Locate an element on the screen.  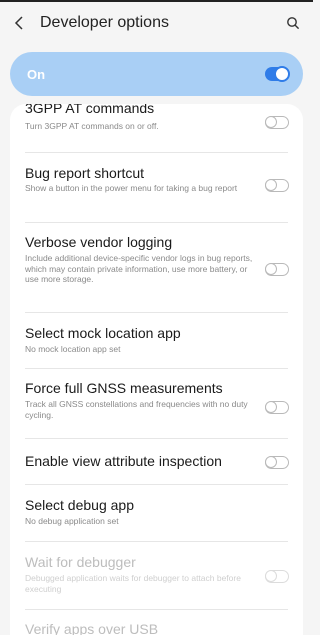
item-title: Enable view attribute inspection is located at coordinates (123, 461).